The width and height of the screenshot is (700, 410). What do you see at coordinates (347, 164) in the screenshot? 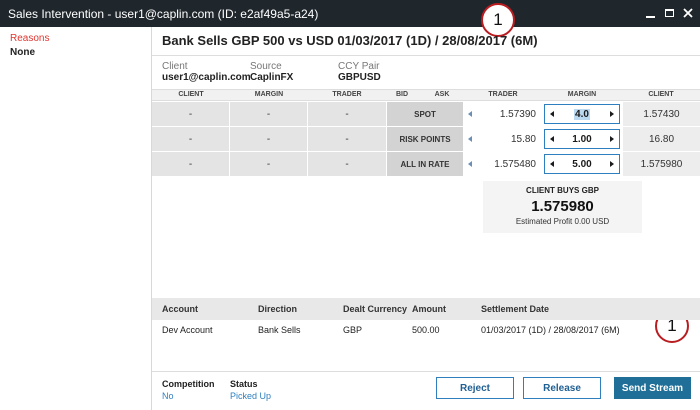
I see `allin-bid-trader: -` at bounding box center [347, 164].